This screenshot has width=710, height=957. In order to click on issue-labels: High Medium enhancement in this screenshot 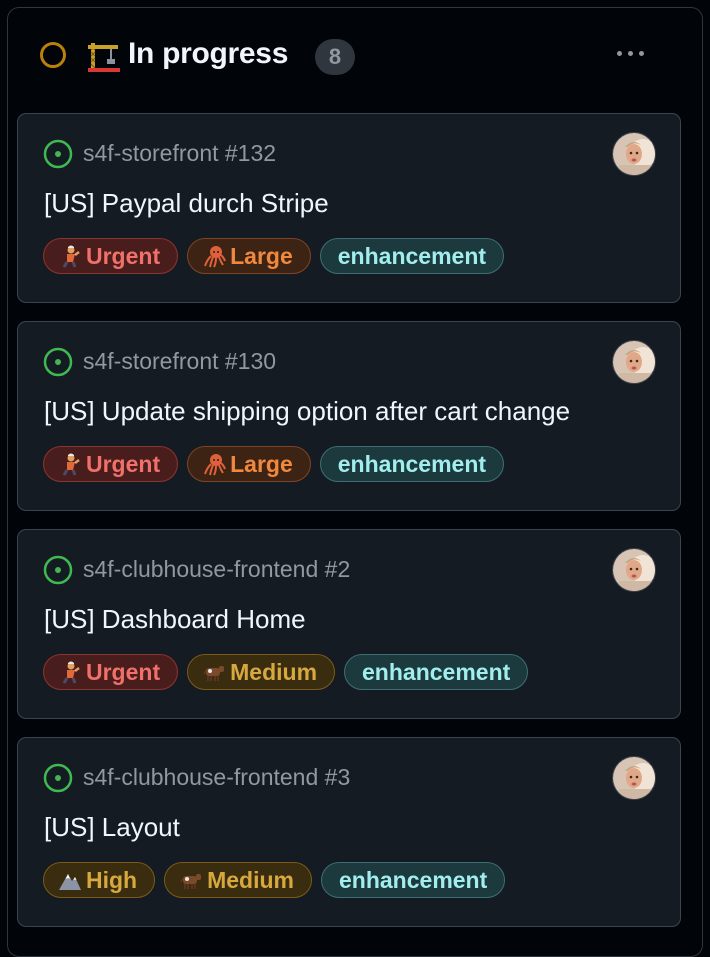, I will do `click(274, 880)`.